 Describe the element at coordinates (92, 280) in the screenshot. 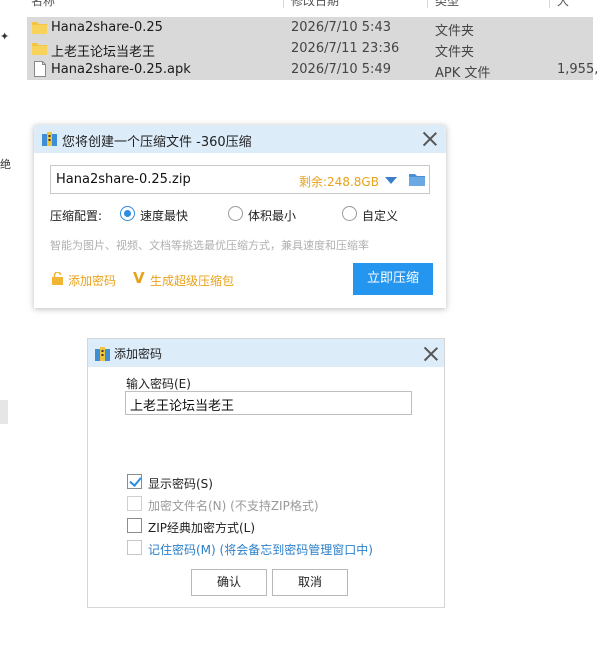

I see `add-password-link: 添加密码` at that location.